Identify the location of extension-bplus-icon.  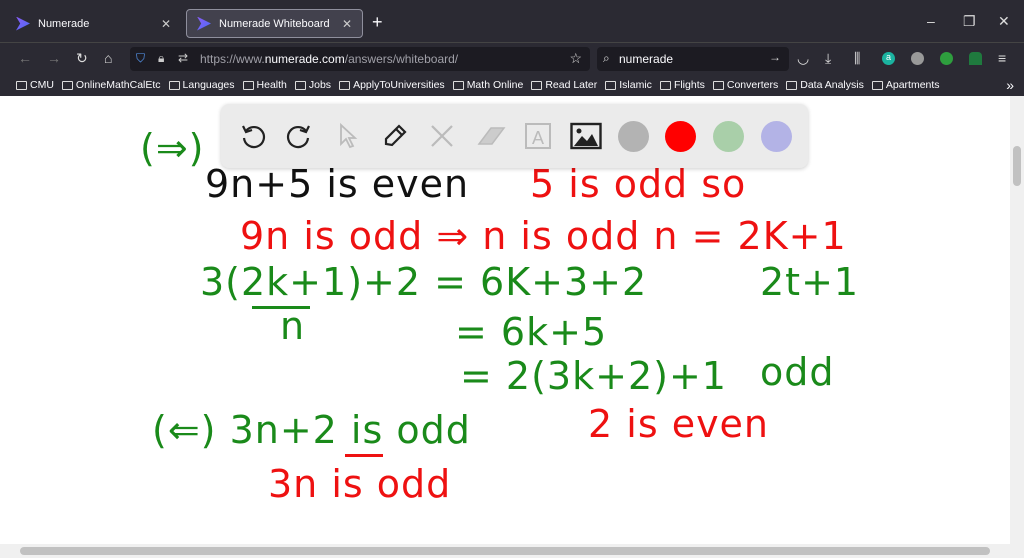
(946, 58).